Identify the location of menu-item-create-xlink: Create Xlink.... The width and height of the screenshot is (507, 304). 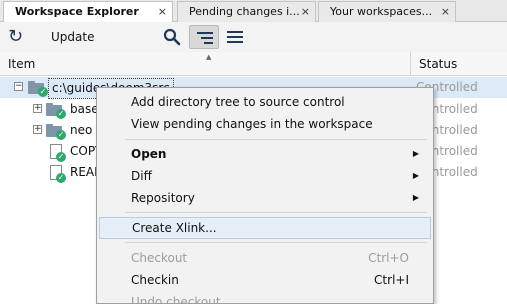
(265, 228).